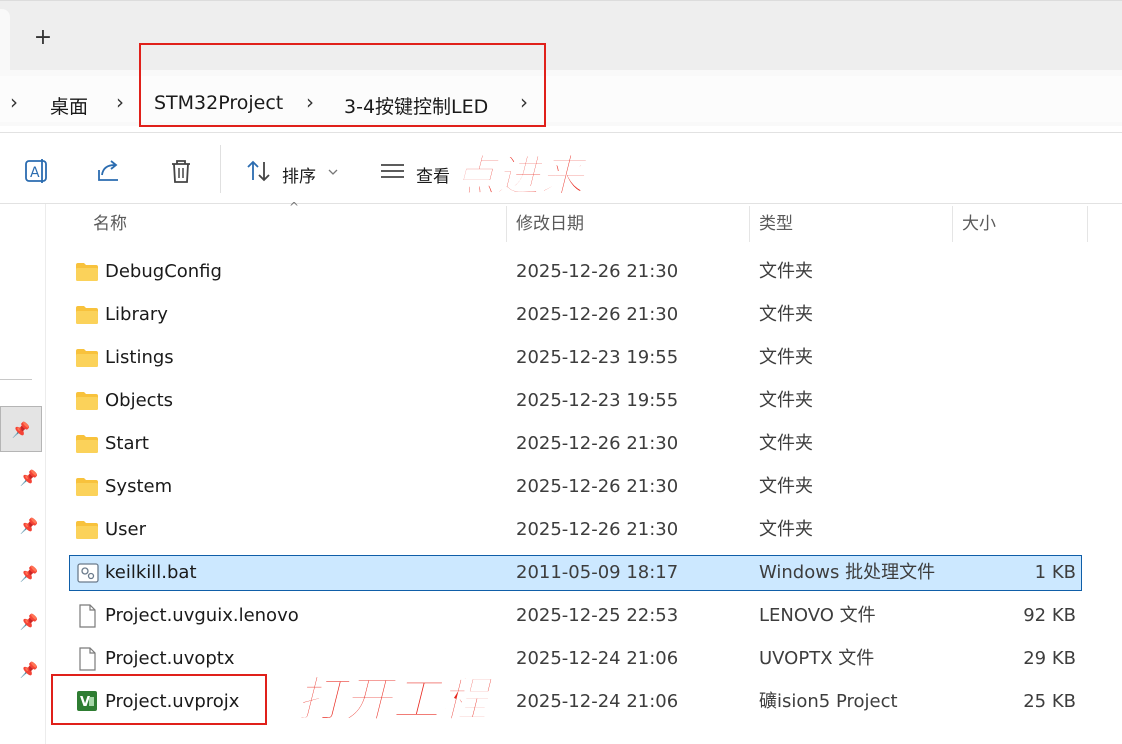 The image size is (1122, 744). I want to click on file-name: Listings, so click(139, 357).